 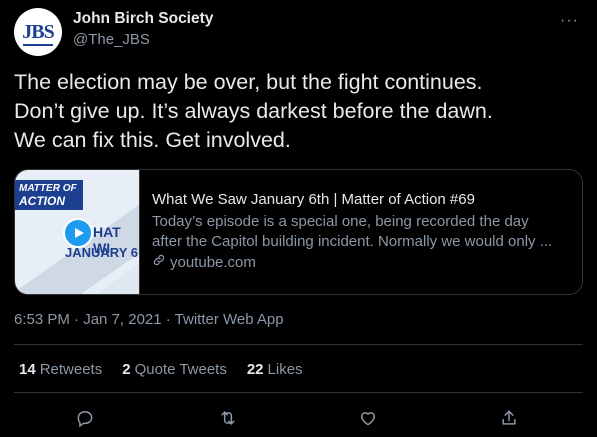 I want to click on tweet-timestamp: 6:53 PM · Jan 7, 2021 · Twitter Web App, so click(x=149, y=319).